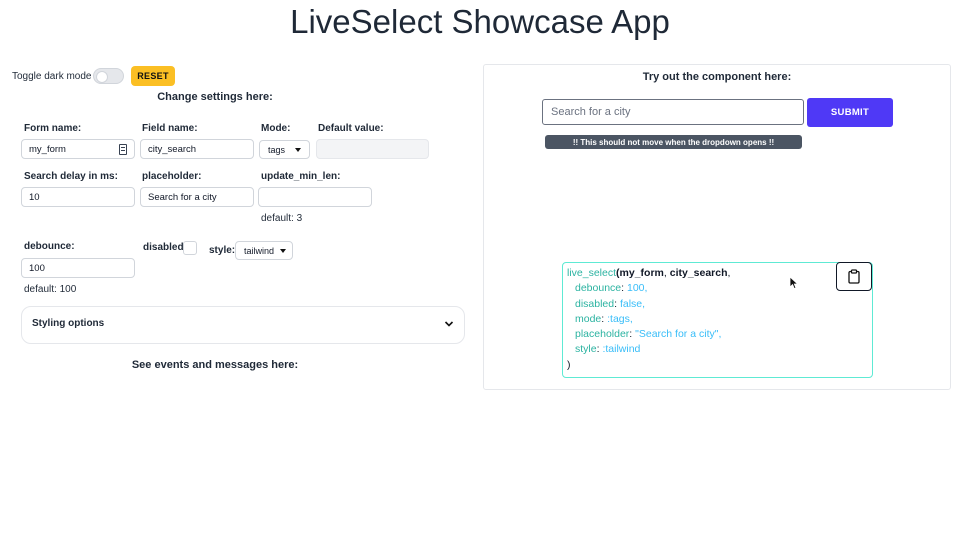 The width and height of the screenshot is (960, 553). I want to click on code-arg-form: my_form, so click(641, 273).